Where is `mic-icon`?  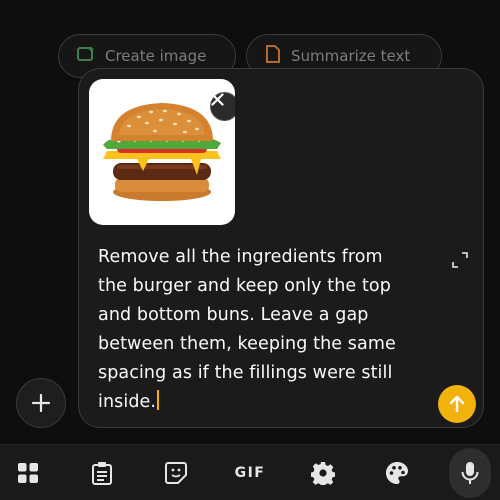 mic-icon is located at coordinates (470, 473).